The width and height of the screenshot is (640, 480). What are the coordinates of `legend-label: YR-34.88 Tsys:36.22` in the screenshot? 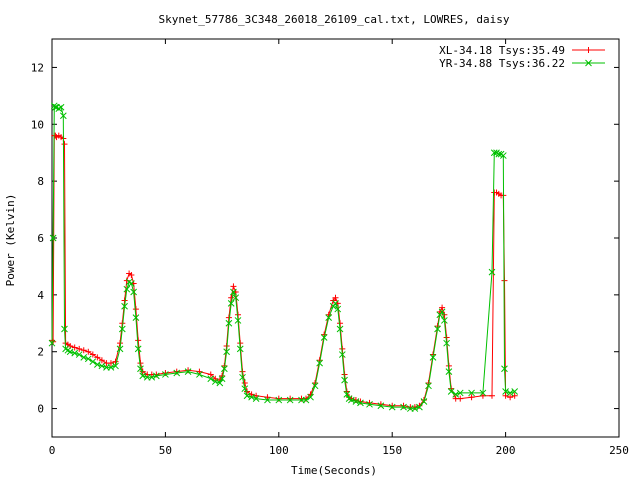 It's located at (502, 63).